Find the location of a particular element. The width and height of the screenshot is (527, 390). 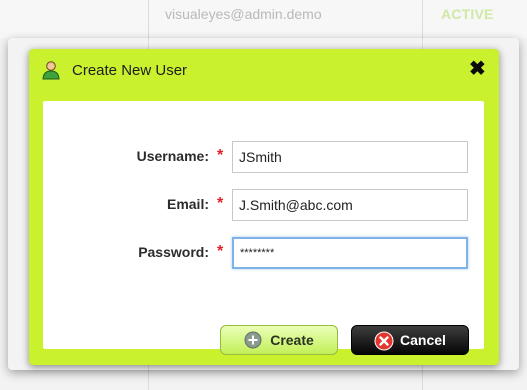

email-required-marker: * is located at coordinates (220, 203).